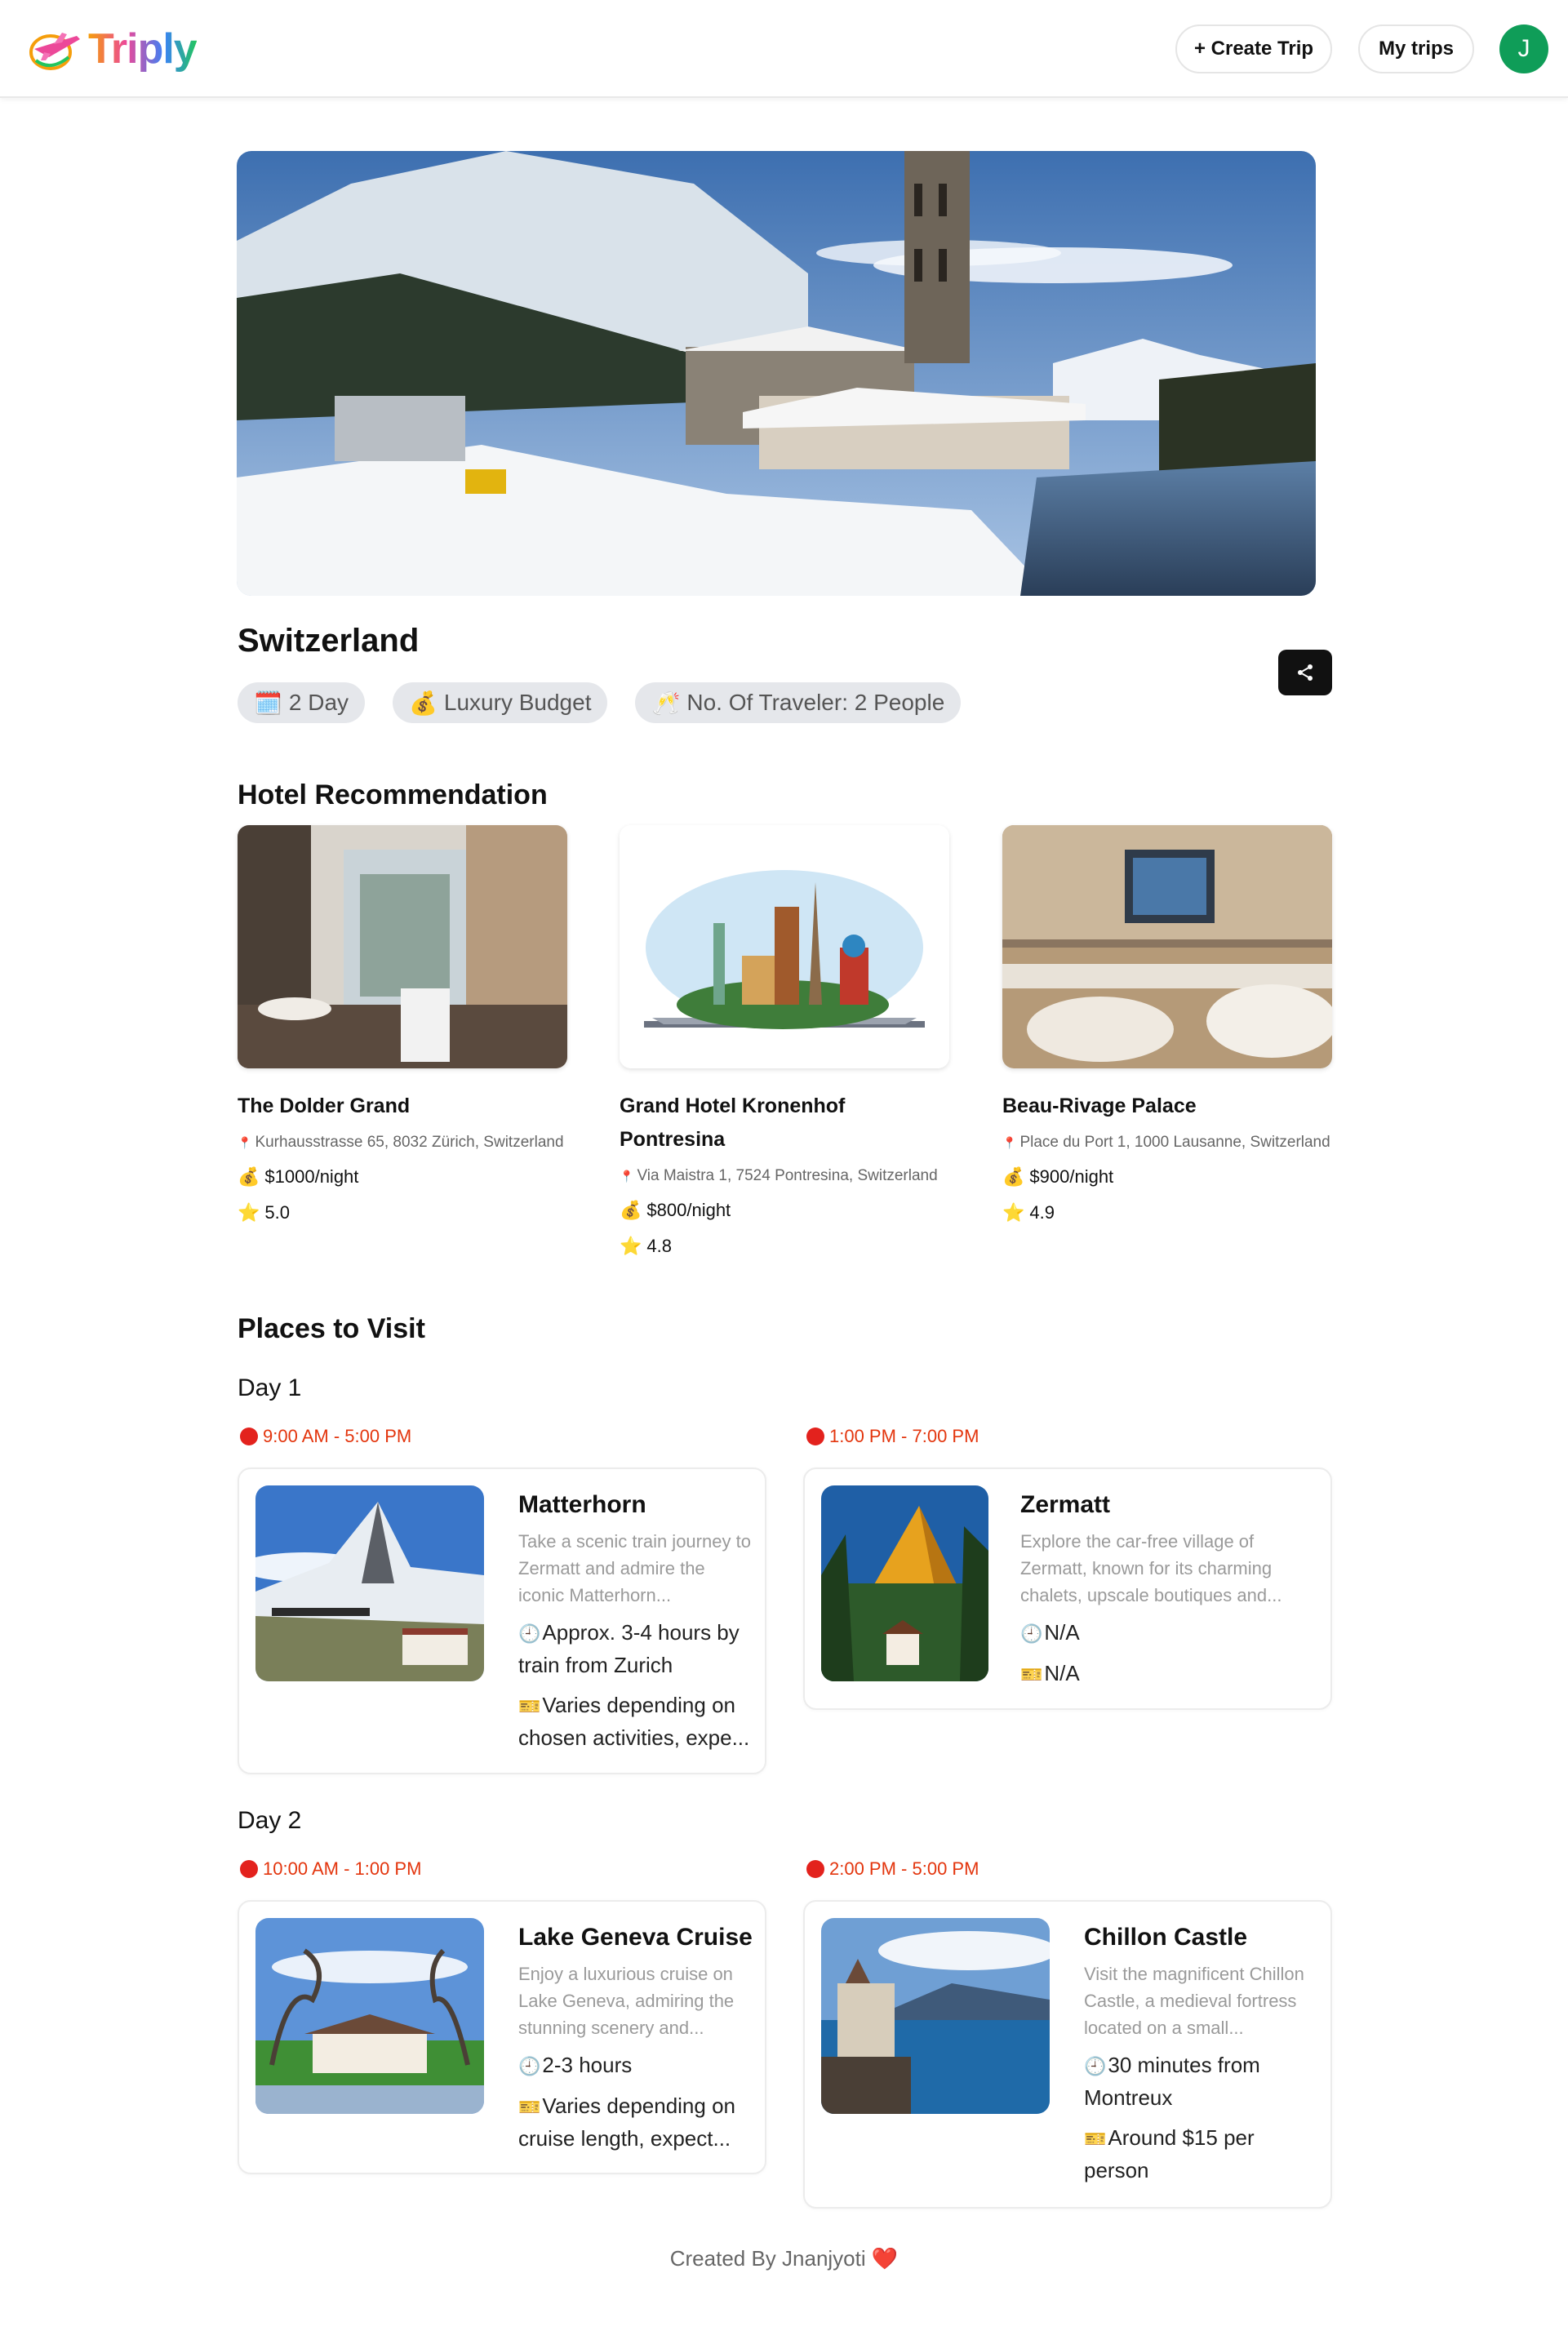 The image size is (1568, 2331). I want to click on travelers-icon: 🥂, so click(666, 703).